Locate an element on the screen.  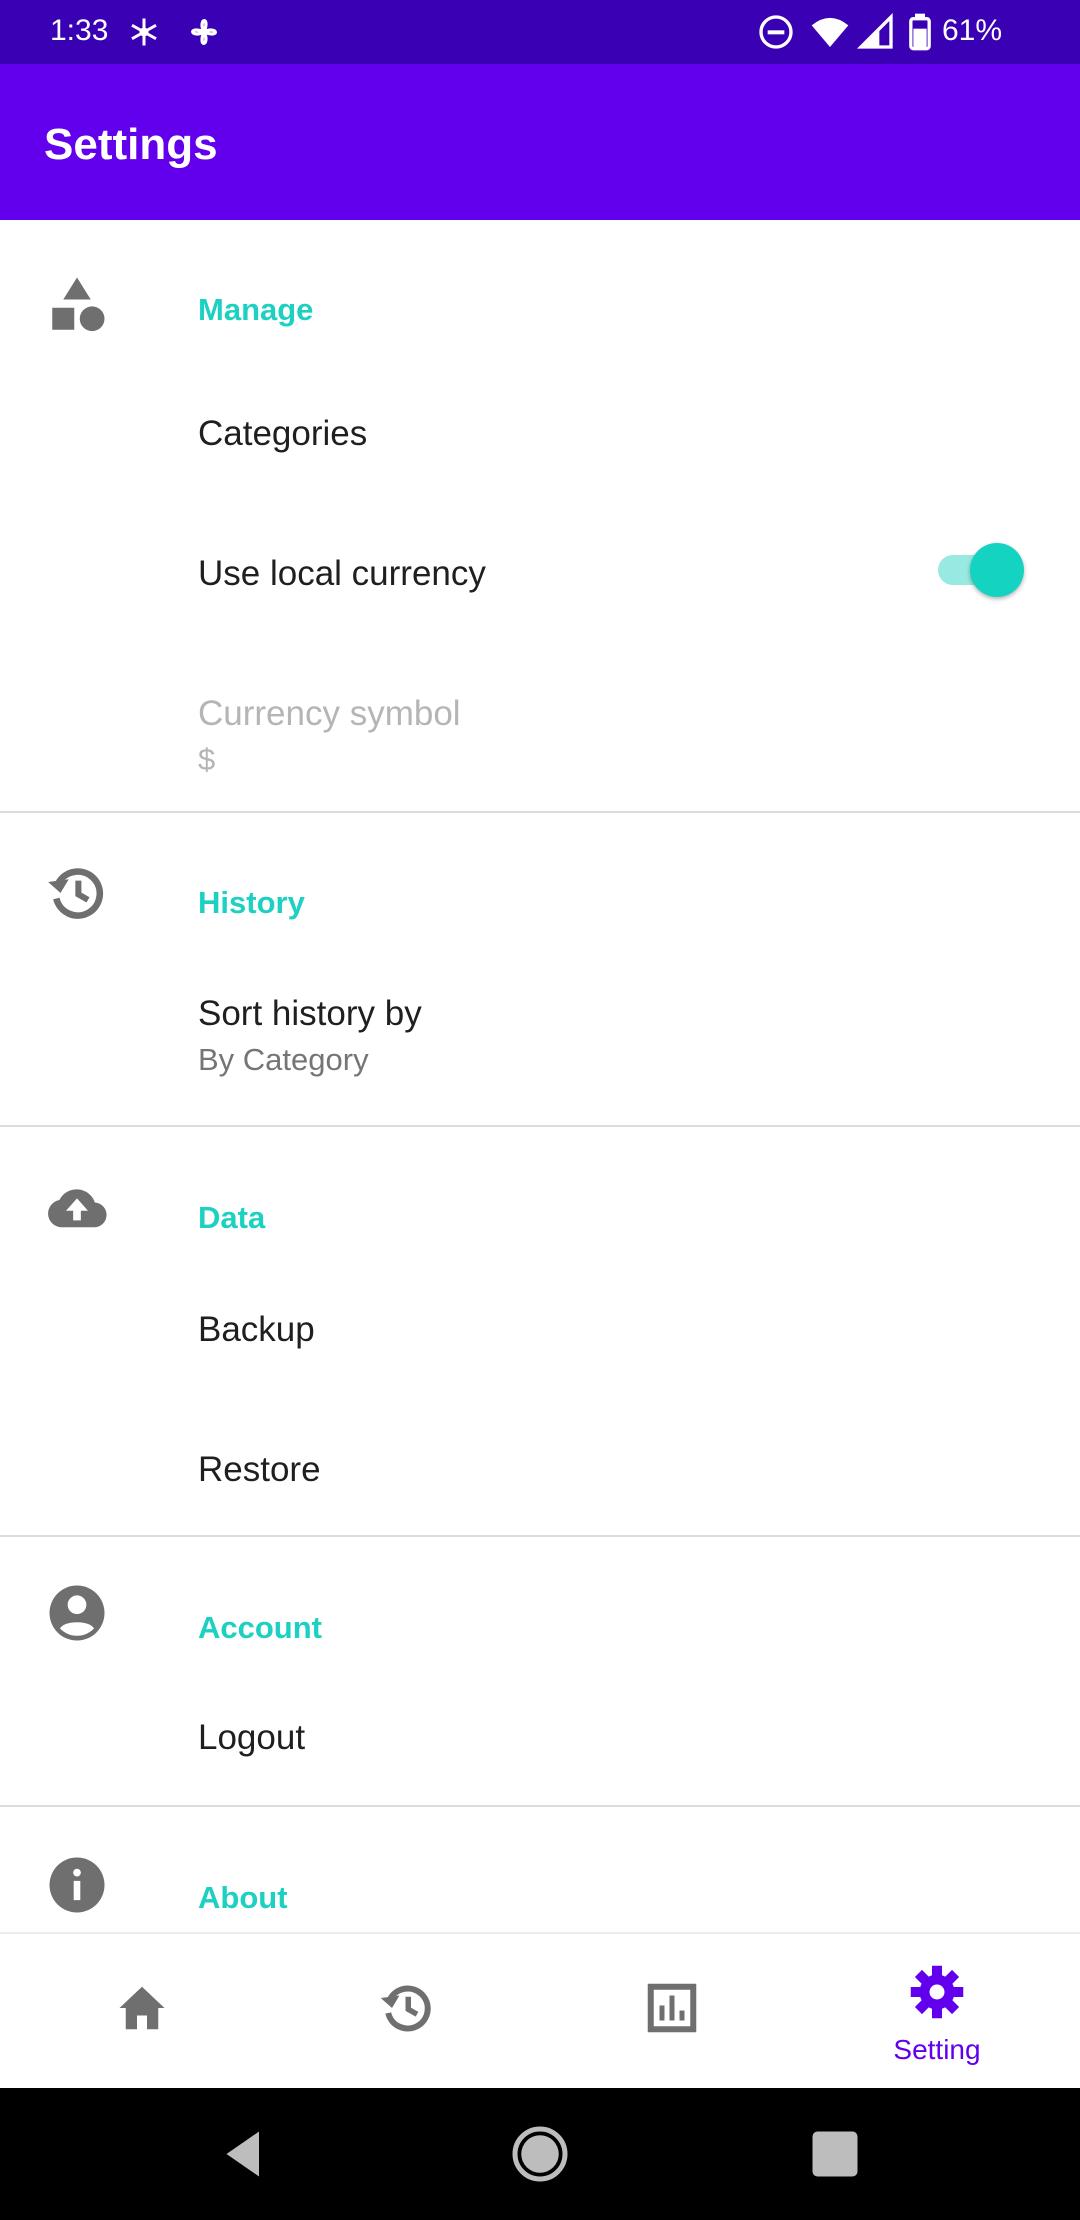
recents-icon is located at coordinates (835, 2154).